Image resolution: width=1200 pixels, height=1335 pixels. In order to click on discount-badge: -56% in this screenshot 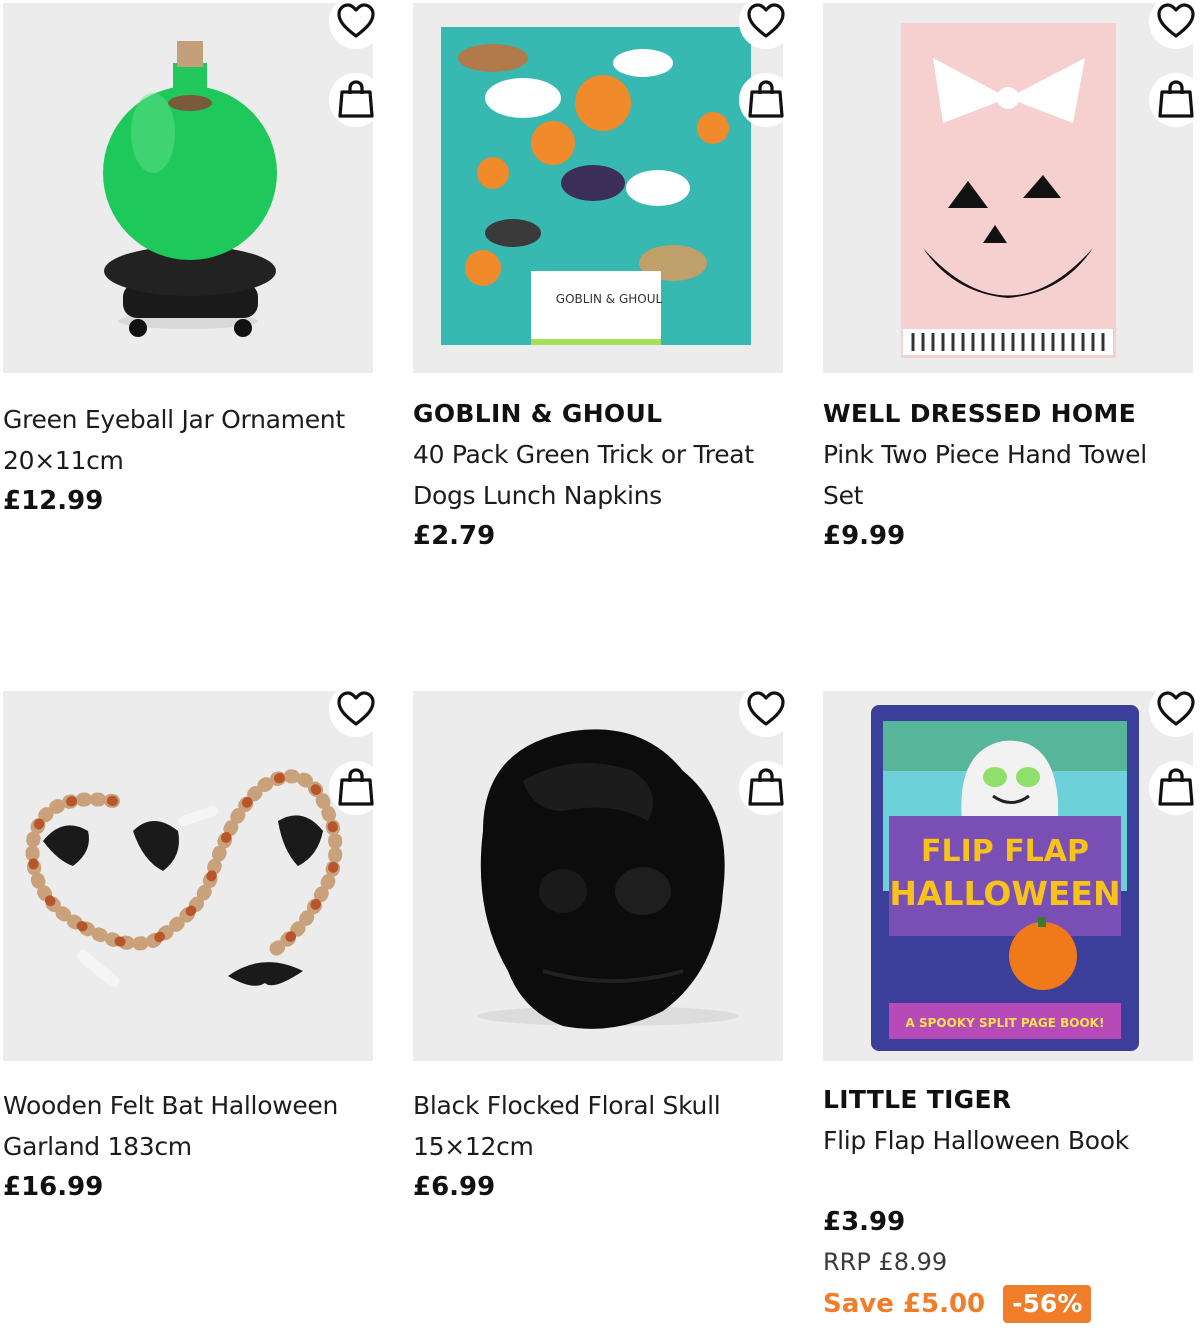, I will do `click(1047, 1303)`.